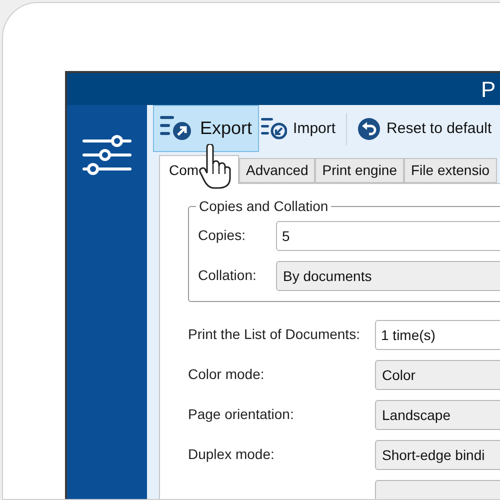 The width and height of the screenshot is (500, 500). I want to click on text-field: 1 time(s), so click(437, 335).